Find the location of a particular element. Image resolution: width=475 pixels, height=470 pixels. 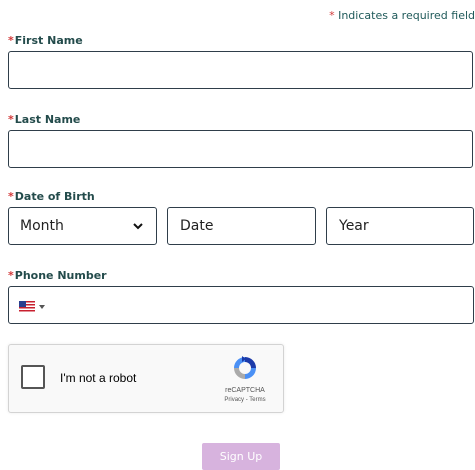

last-name-label: *Last Name is located at coordinates (44, 119).